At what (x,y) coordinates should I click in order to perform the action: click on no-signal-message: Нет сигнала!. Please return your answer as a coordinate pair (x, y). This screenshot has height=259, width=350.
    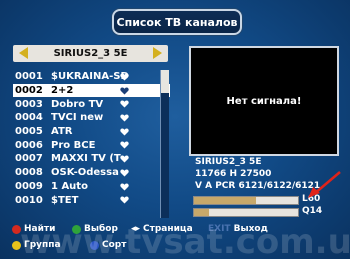
    Looking at the image, I should click on (264, 101).